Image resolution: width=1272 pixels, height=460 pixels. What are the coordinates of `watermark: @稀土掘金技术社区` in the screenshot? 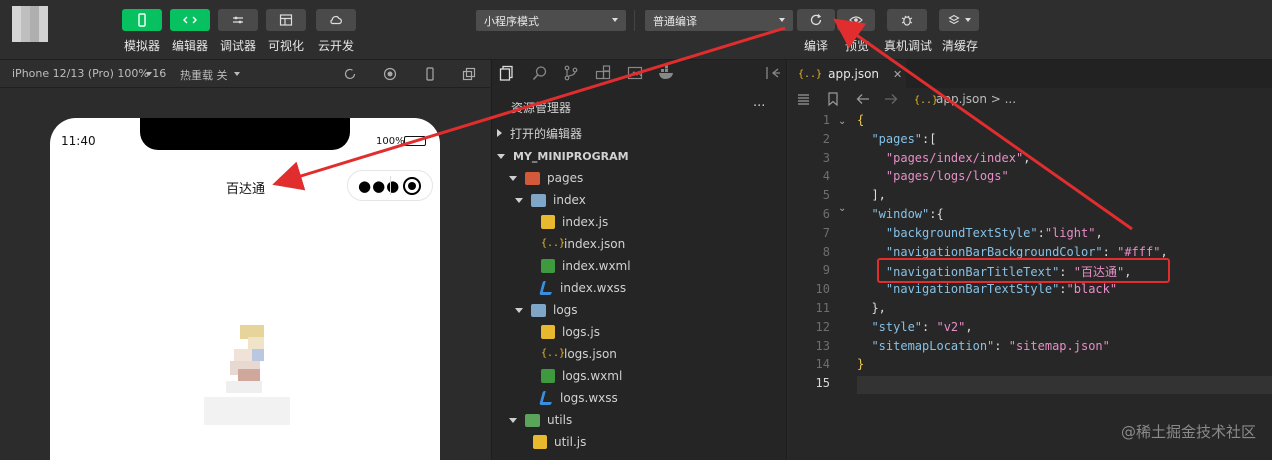 It's located at (1188, 432).